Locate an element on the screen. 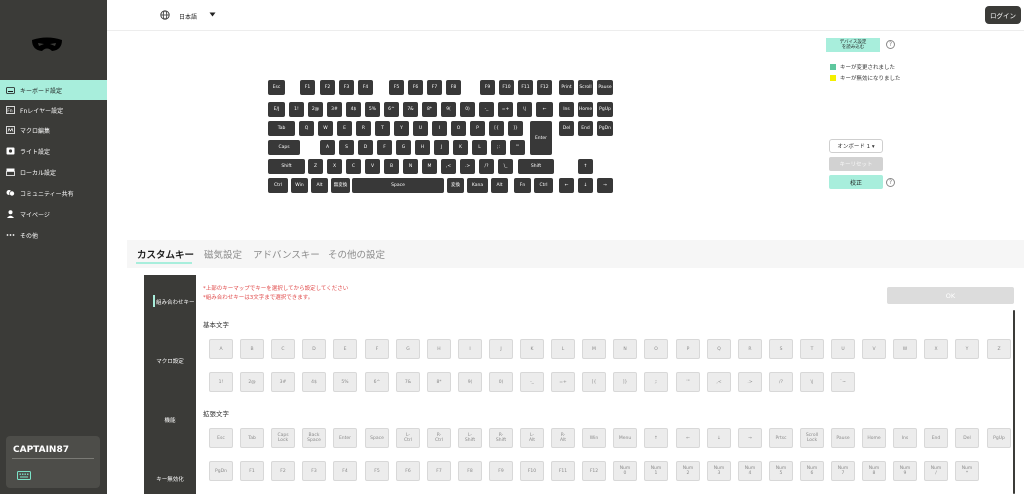  selectable-key: ]} is located at coordinates (625, 382).